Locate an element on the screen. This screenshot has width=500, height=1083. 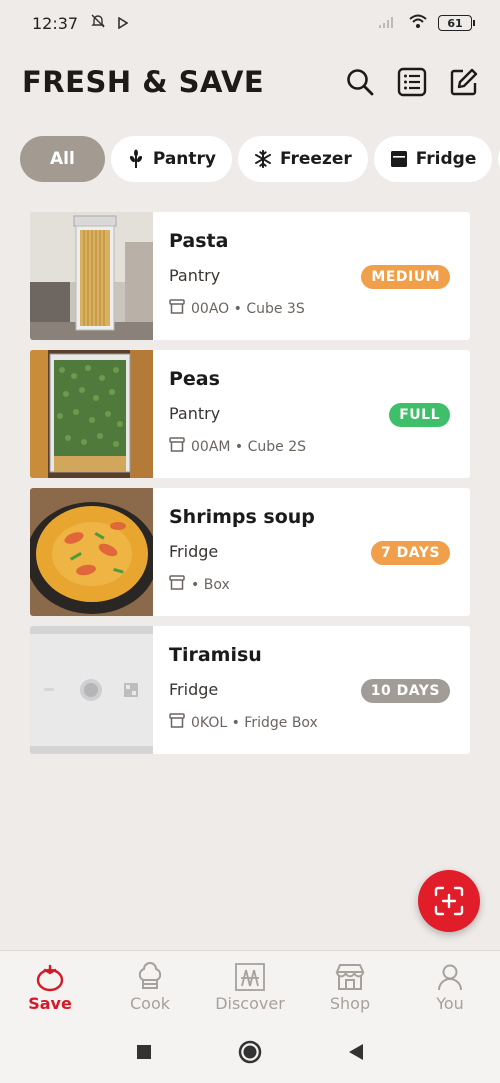
item-details: Shrimps soup Fridge • Box 7 DAYS is located at coordinates (311, 552).